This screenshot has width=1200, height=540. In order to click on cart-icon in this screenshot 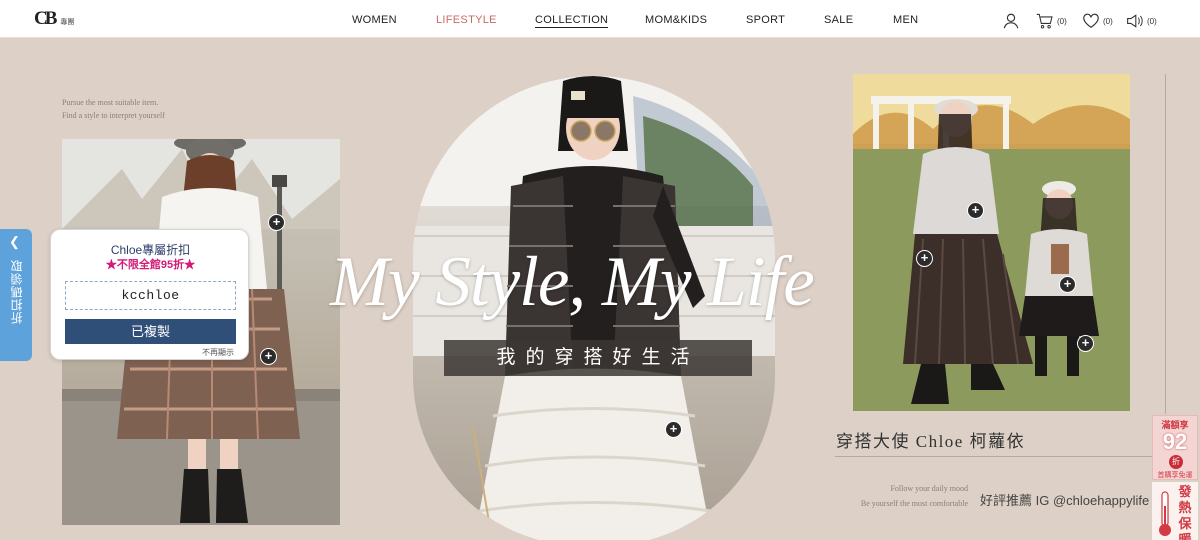, I will do `click(1044, 21)`.